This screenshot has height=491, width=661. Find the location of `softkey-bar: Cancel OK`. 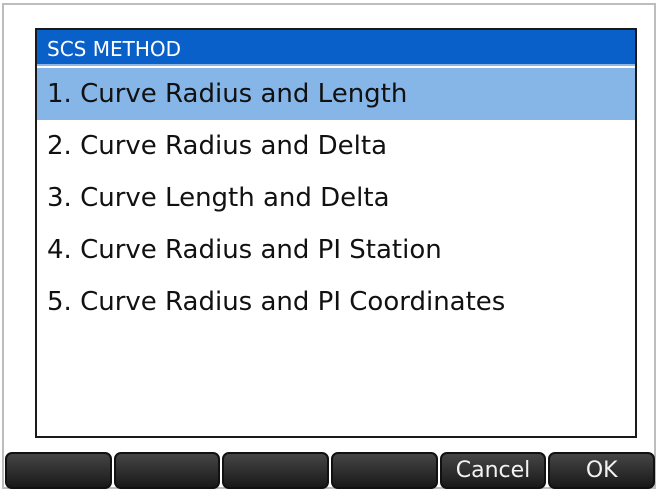

softkey-bar: Cancel OK is located at coordinates (330, 470).